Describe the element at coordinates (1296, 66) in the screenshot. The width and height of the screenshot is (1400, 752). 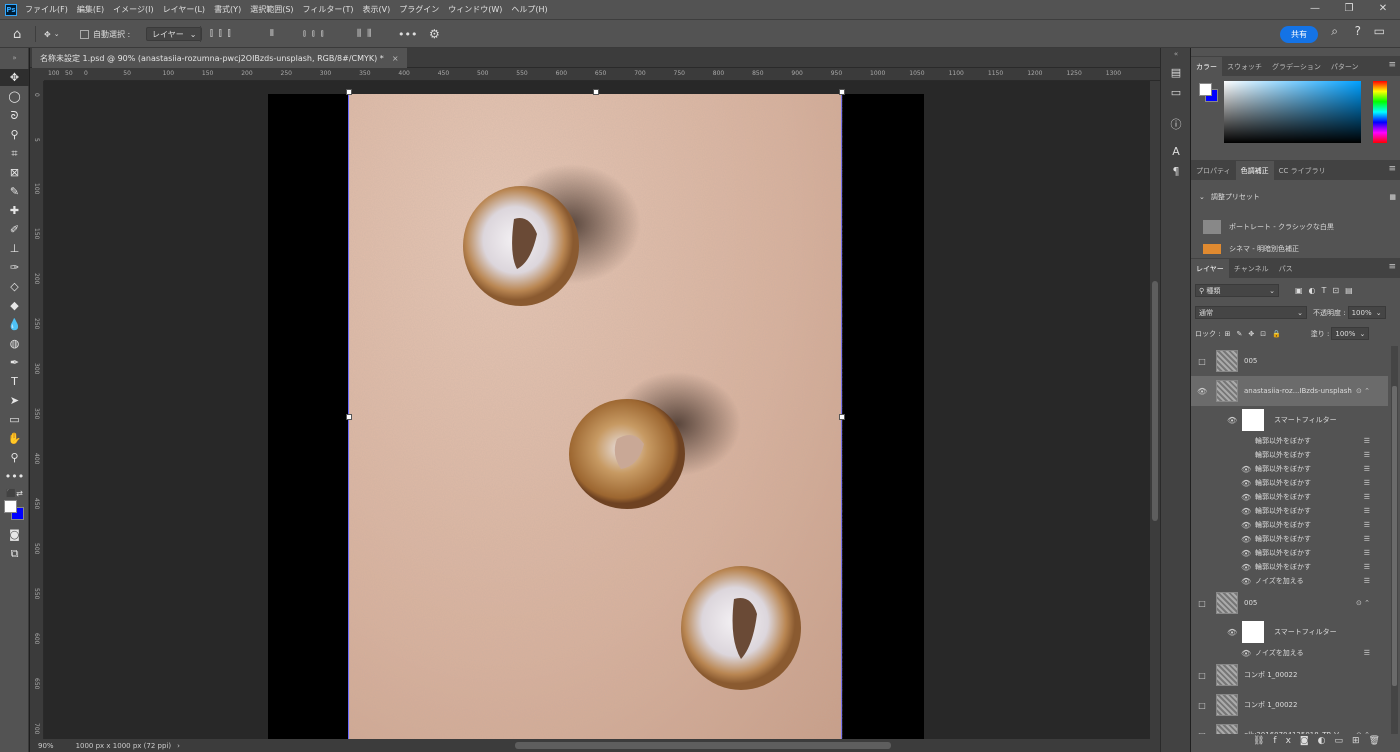
I see `panel-tab: グラデーション` at that location.